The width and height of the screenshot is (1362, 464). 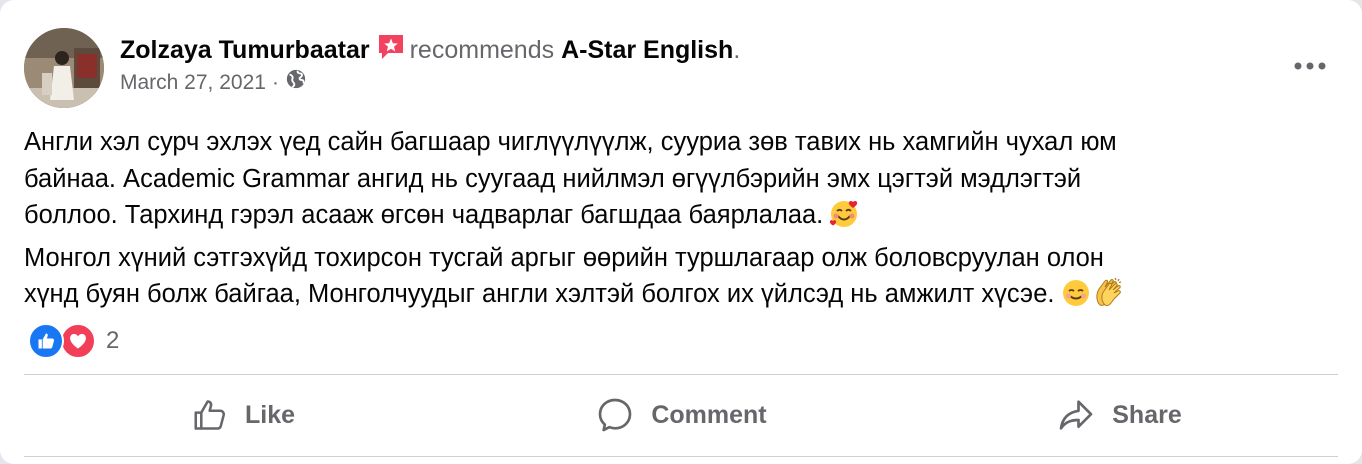 I want to click on clapping-hands-emoji, so click(x=1109, y=297).